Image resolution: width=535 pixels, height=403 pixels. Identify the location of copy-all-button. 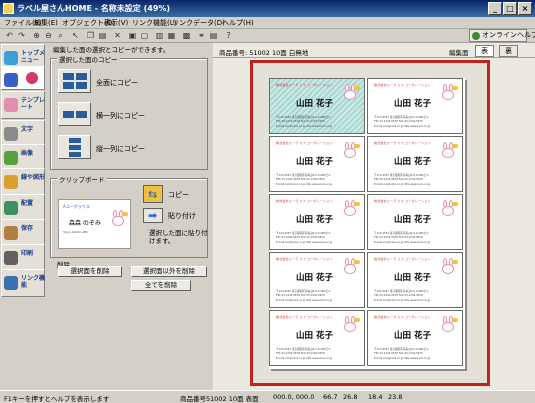
(74, 81).